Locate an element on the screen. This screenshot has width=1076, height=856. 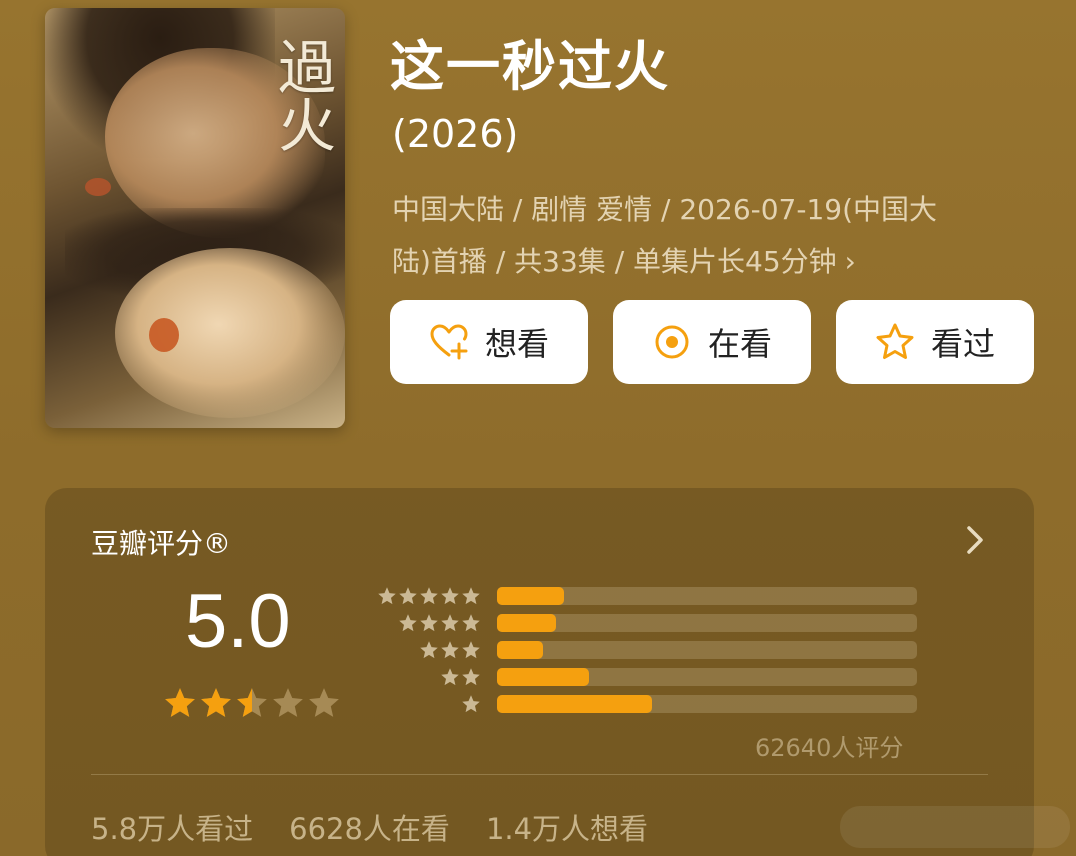
chevron-right-icon: › is located at coordinates (850, 261).